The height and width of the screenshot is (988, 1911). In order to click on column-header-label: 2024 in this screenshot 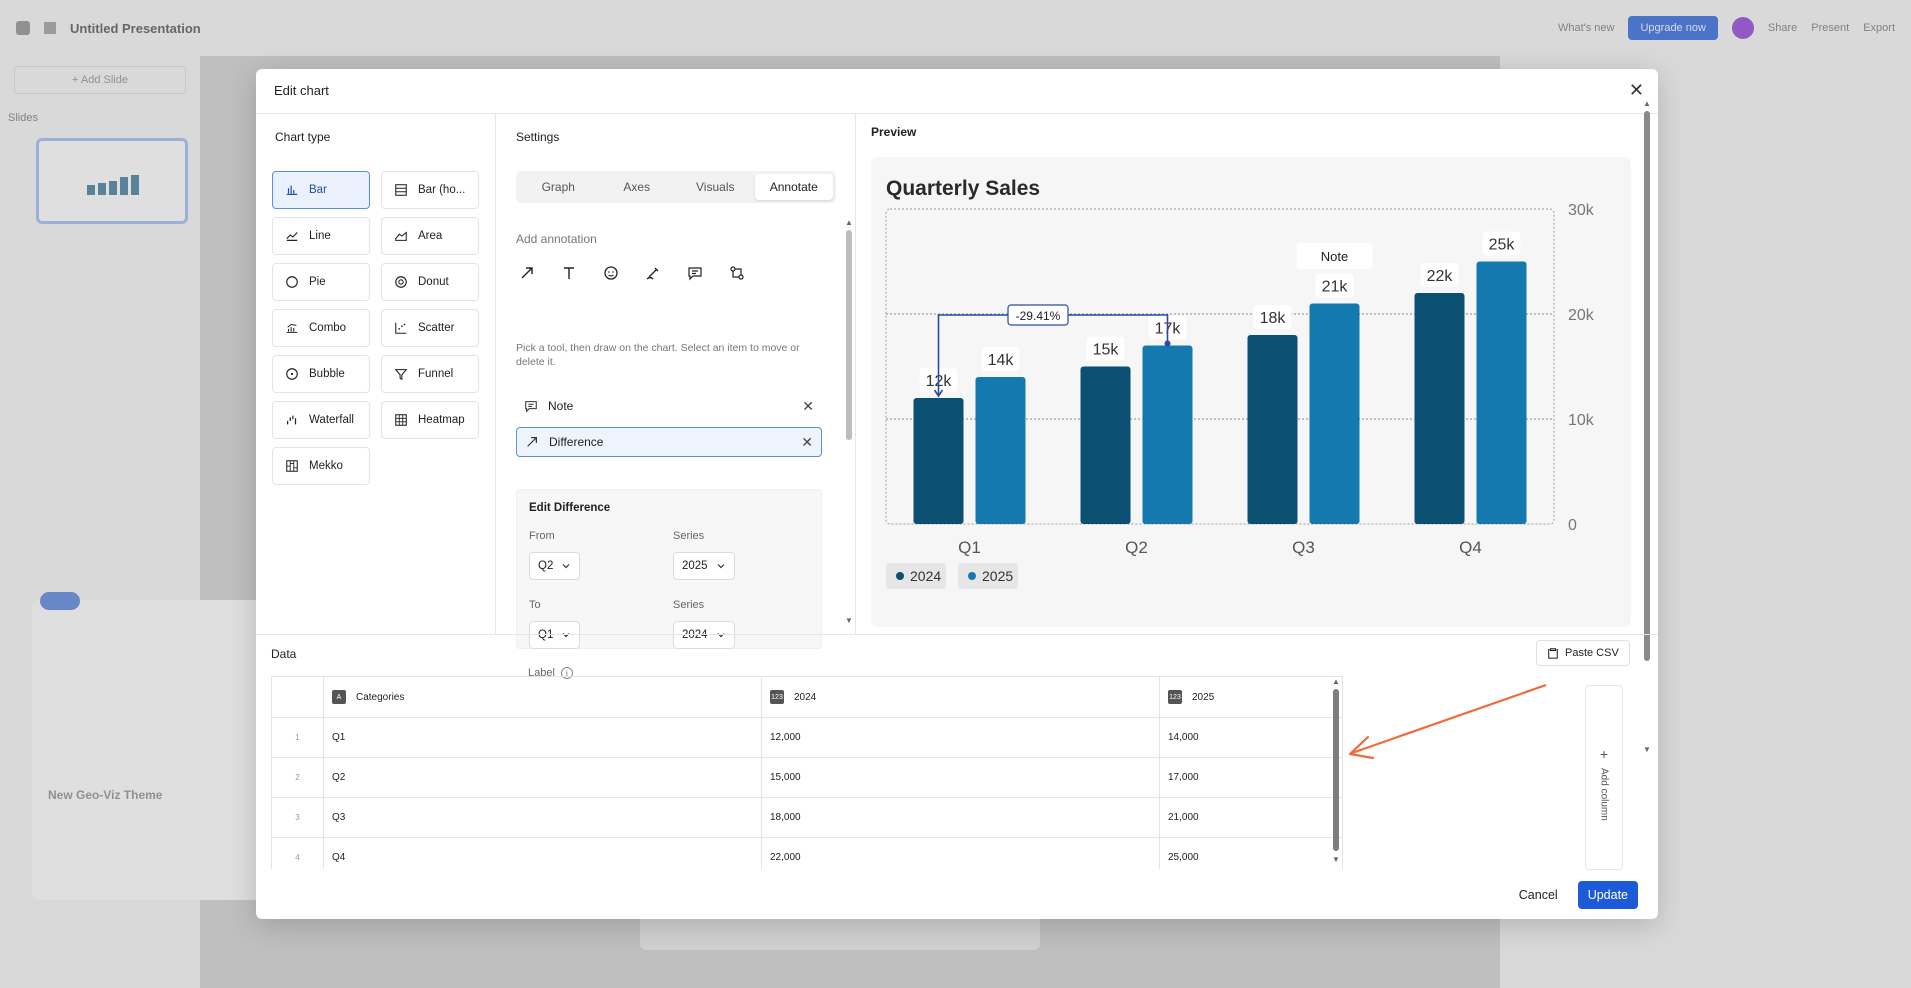, I will do `click(805, 697)`.